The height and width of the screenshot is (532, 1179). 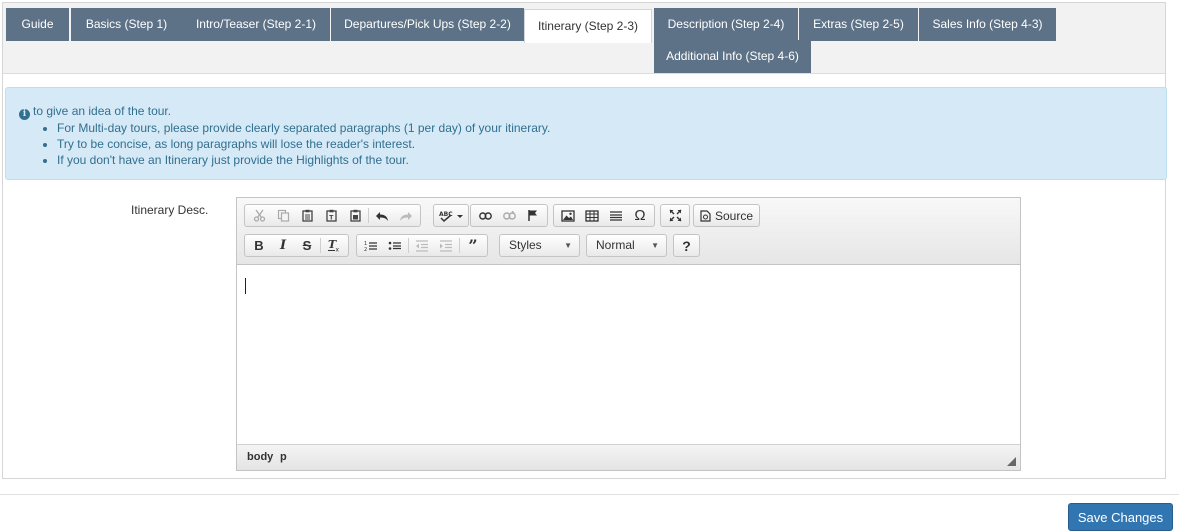 I want to click on toolbar-group-document: Source, so click(x=727, y=215).